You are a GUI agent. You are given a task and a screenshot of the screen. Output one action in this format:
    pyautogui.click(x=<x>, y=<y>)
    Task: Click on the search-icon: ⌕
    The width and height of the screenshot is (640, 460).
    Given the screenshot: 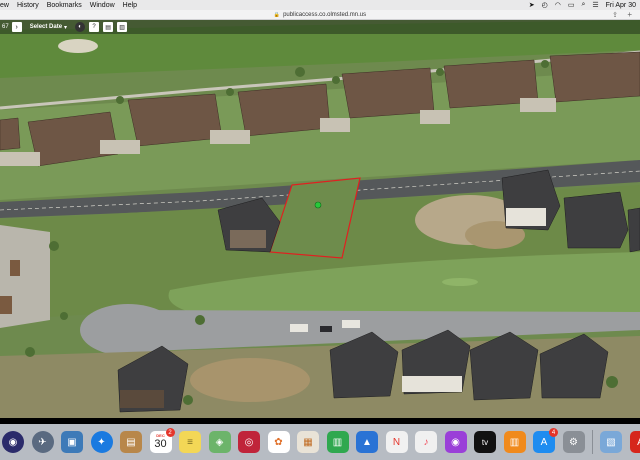 What is the action you would take?
    pyautogui.click(x=583, y=5)
    